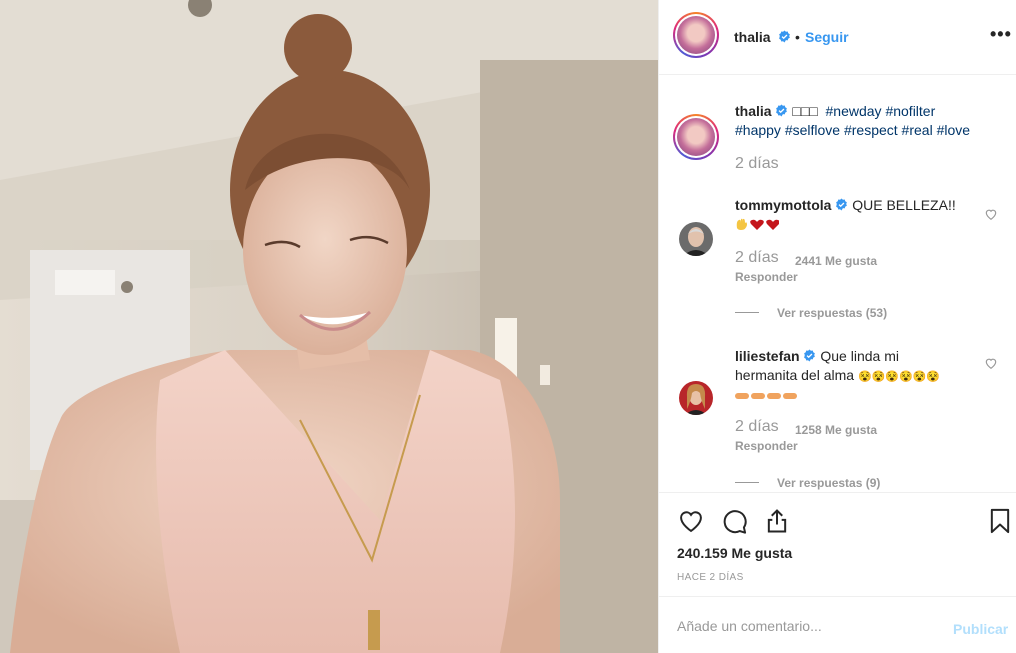 The height and width of the screenshot is (653, 1016). I want to click on comment-1-replies-line, so click(747, 312).